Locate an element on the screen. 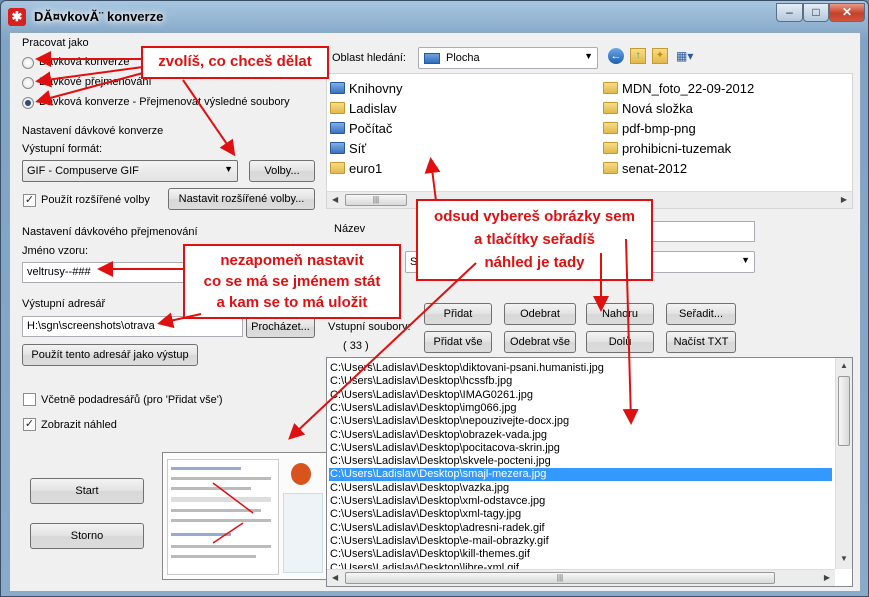  add-button: Přidat is located at coordinates (458, 314).